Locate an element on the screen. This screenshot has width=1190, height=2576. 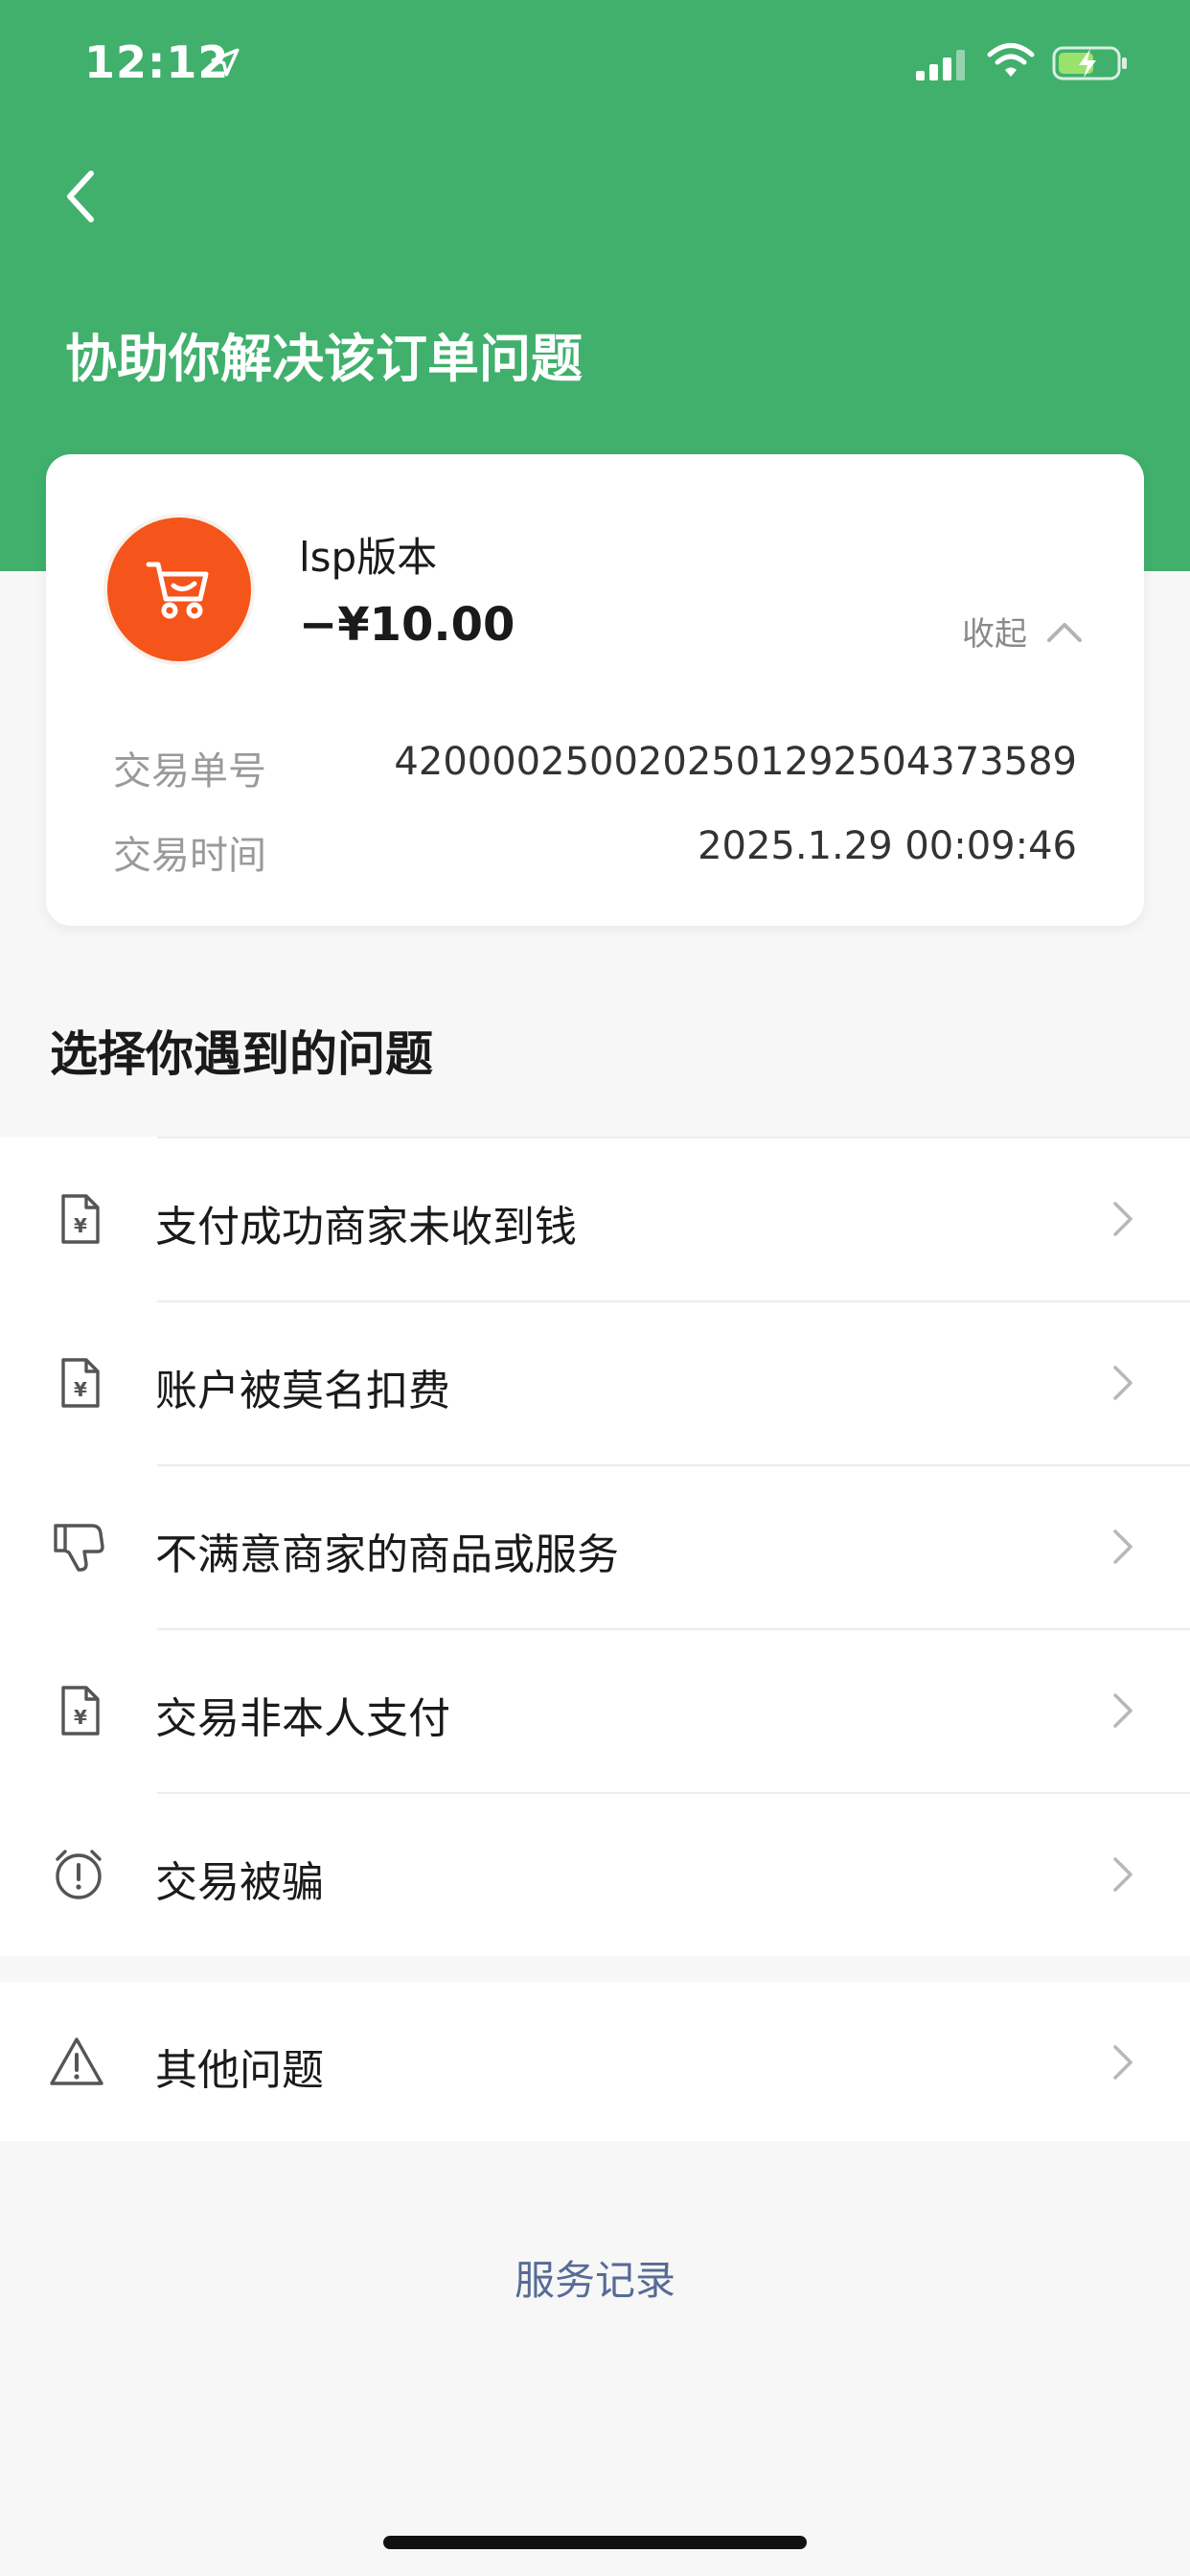
issue-item-unsatisfied-service: 不满意商家的商品或服务 is located at coordinates (595, 1546).